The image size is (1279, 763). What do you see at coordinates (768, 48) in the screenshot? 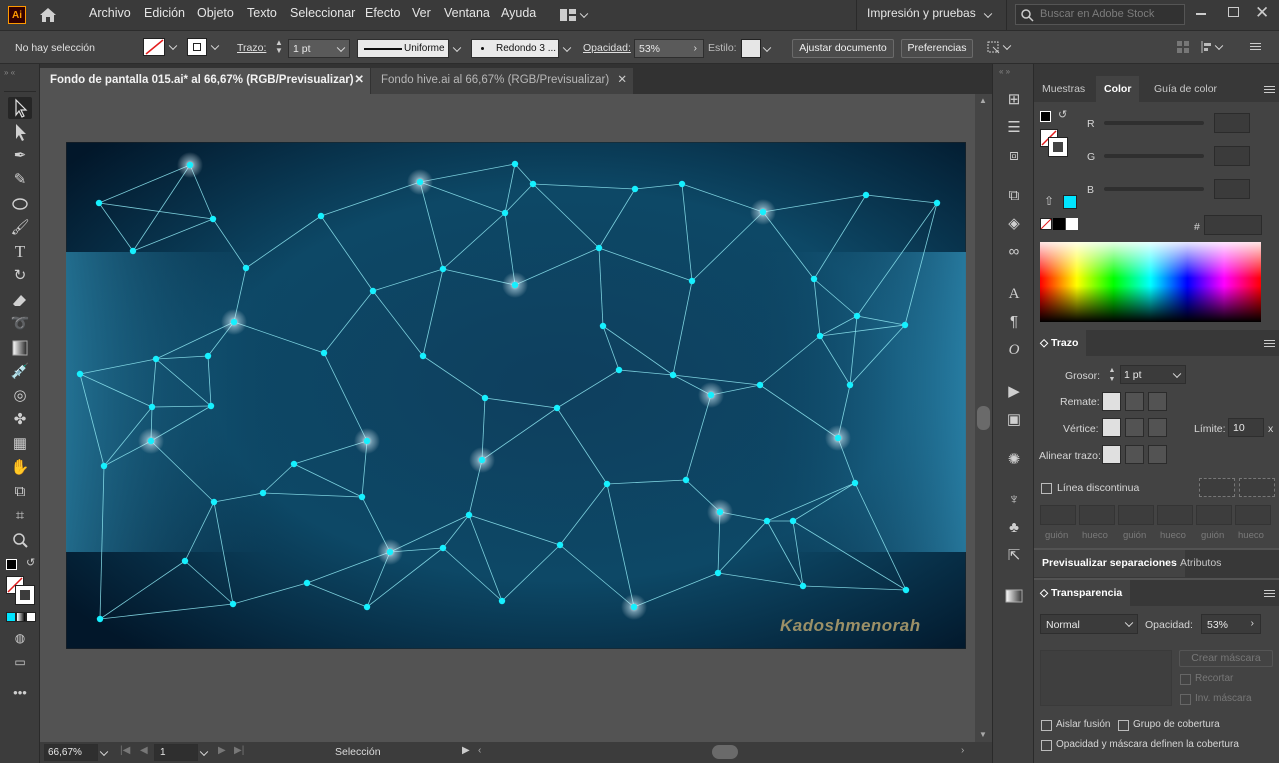
I see `style-chevron-icon` at bounding box center [768, 48].